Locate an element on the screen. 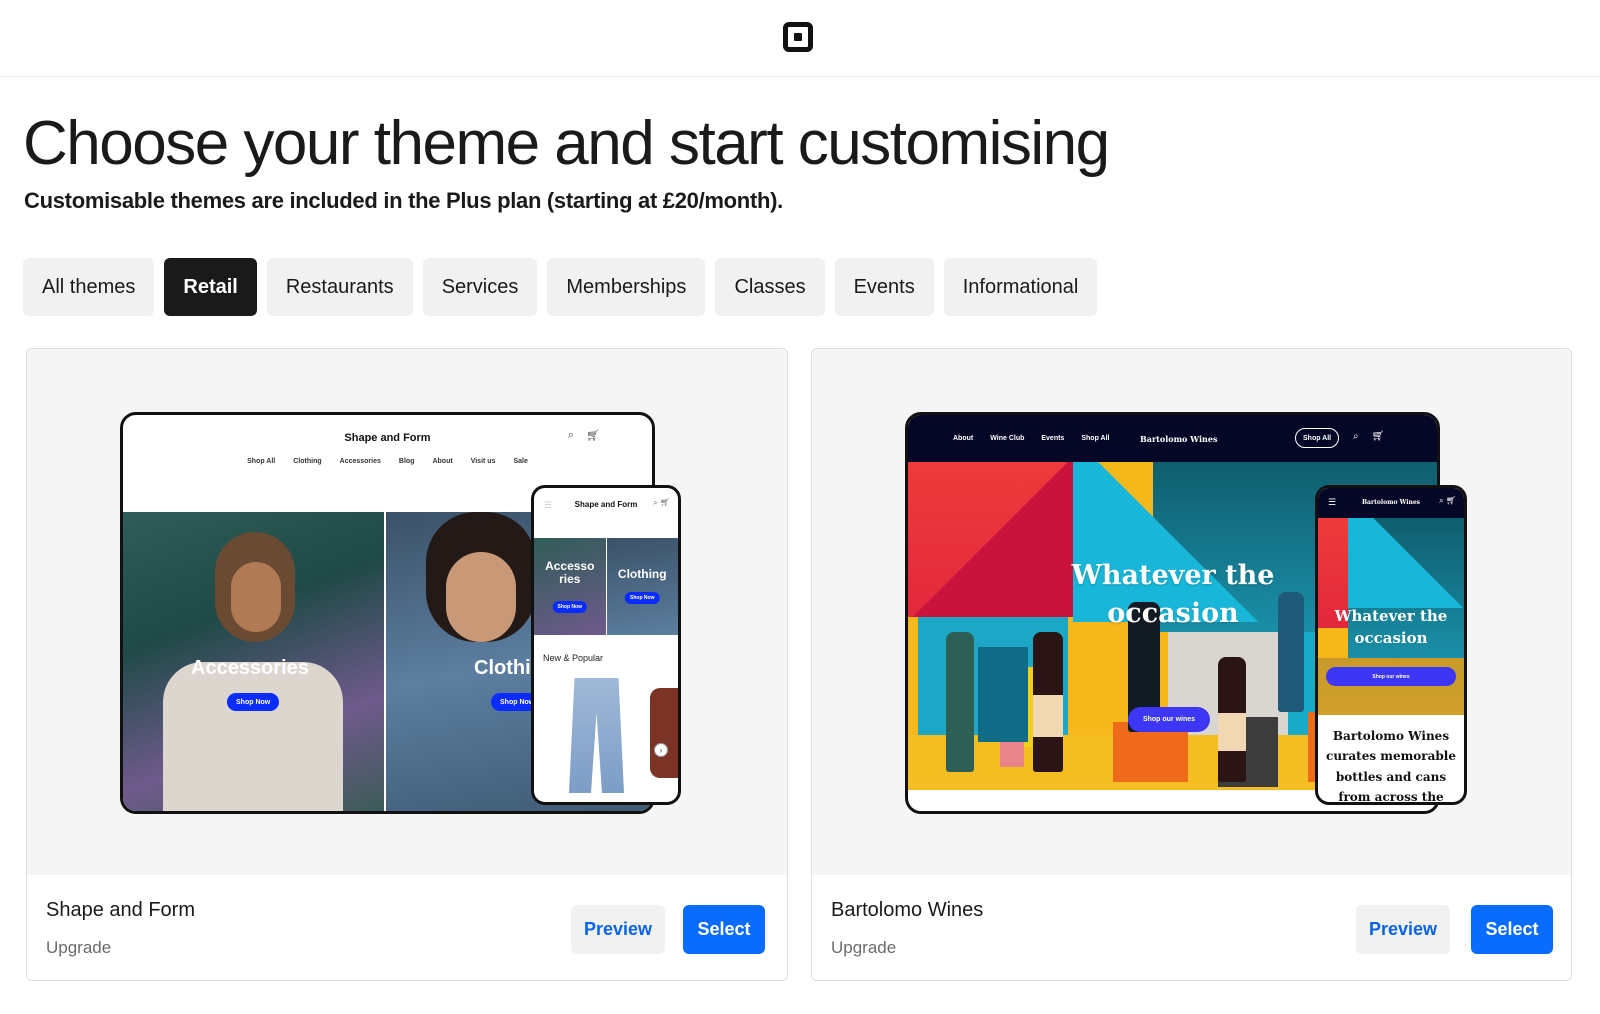 The height and width of the screenshot is (1014, 1600). square-logo-icon is located at coordinates (798, 37).